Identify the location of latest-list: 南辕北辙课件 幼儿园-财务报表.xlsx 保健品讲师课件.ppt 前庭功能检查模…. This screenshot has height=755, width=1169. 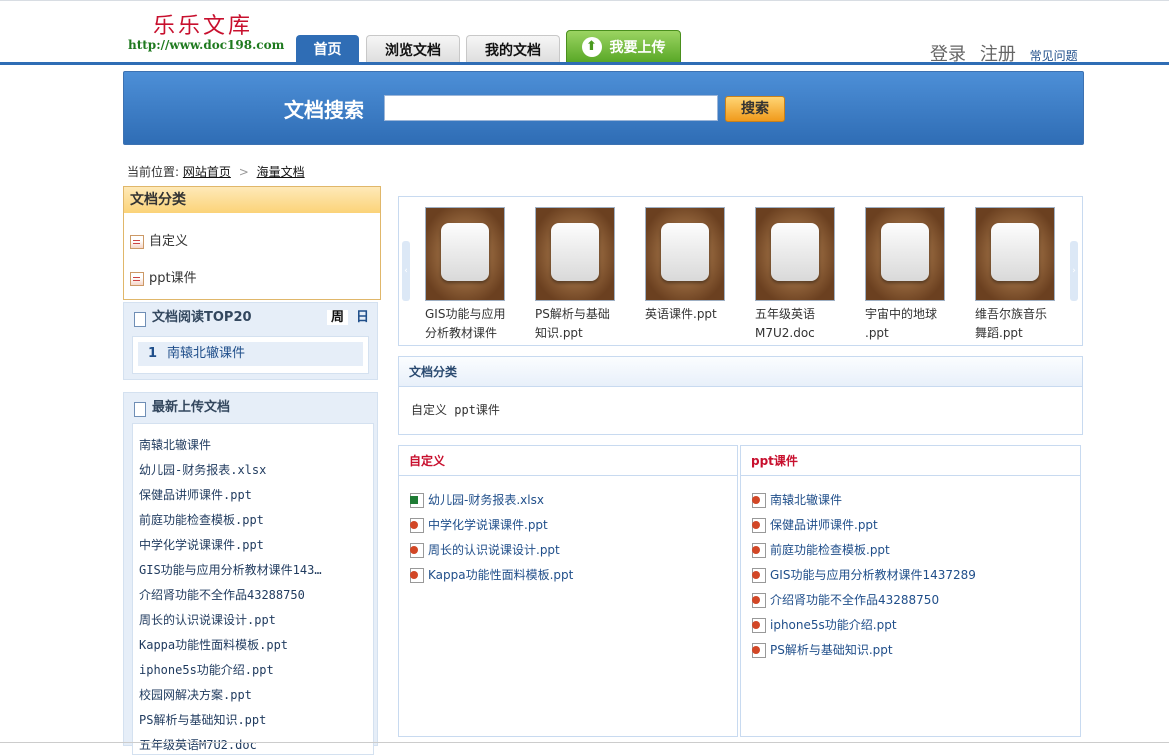
(253, 589).